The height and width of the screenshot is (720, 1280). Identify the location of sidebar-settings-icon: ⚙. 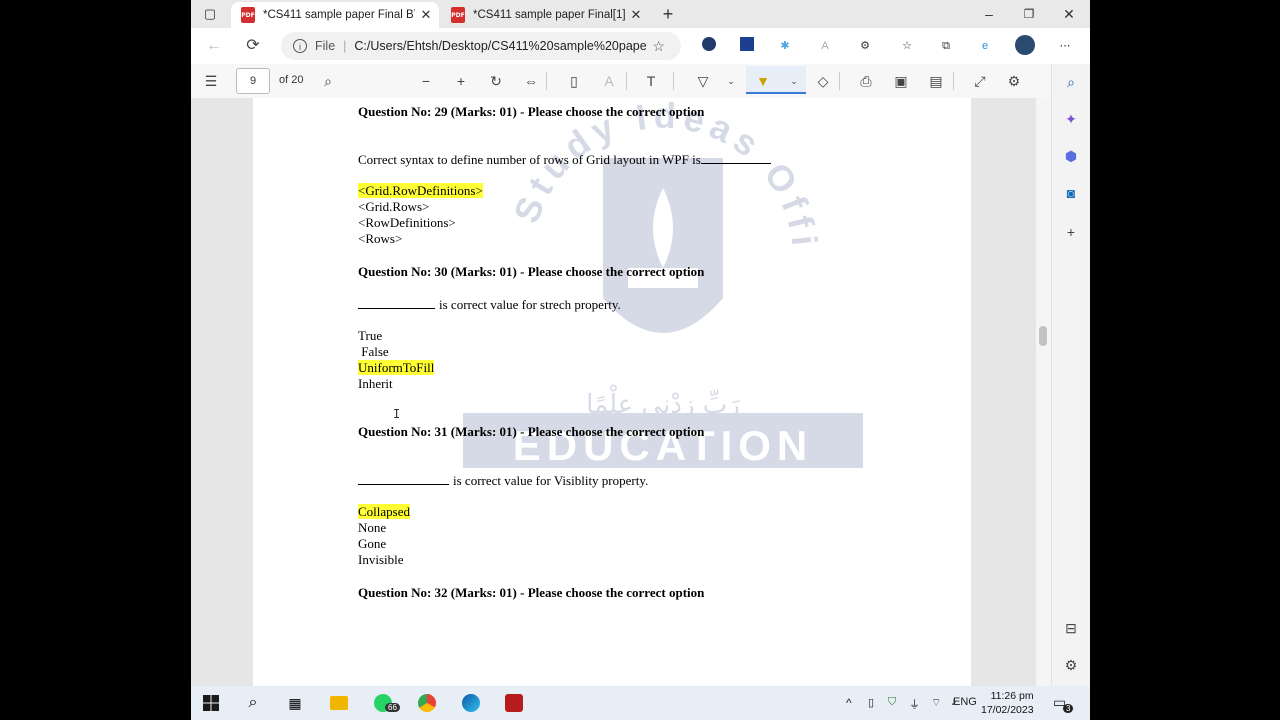
(1071, 665).